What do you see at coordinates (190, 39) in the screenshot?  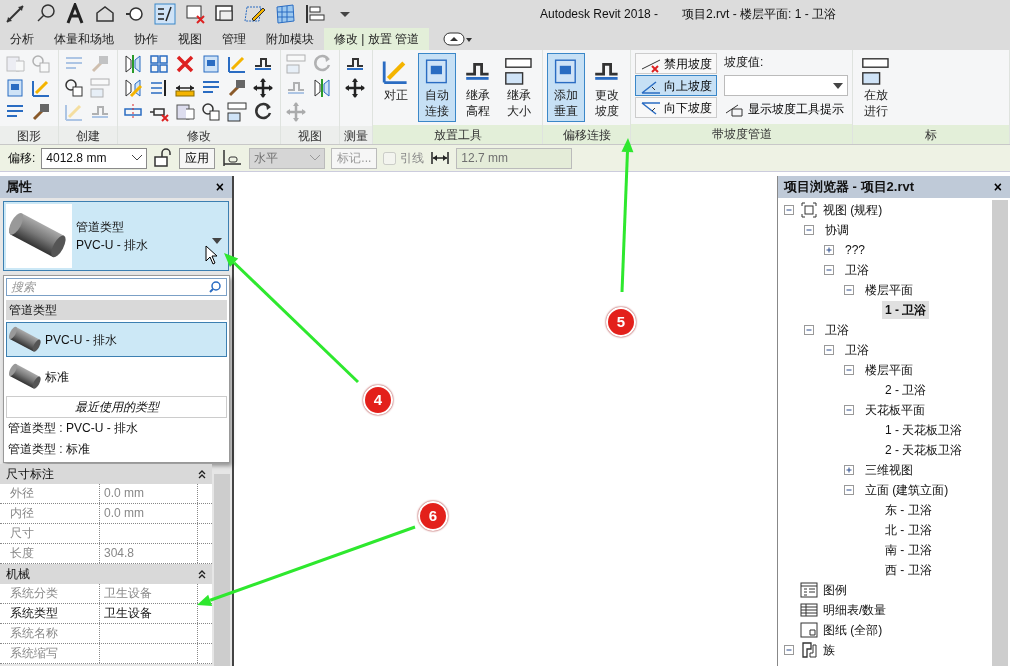 I see `ribbon-tab: 视图` at bounding box center [190, 39].